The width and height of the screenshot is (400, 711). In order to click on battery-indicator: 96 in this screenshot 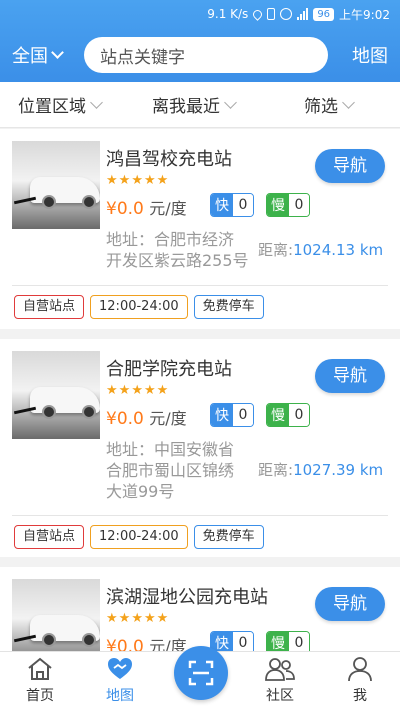, I will do `click(324, 14)`.